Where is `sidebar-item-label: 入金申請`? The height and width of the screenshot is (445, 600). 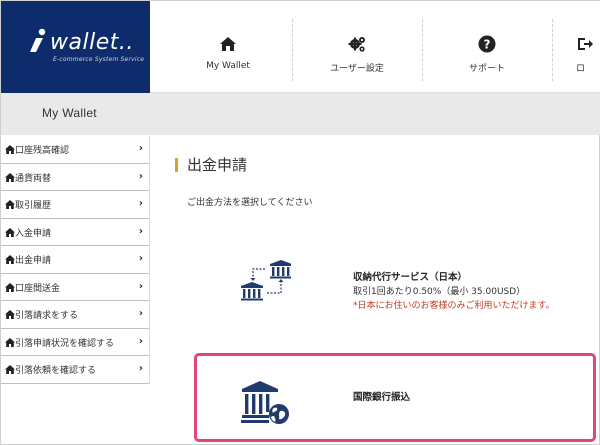 sidebar-item-label: 入金申請 is located at coordinates (33, 233).